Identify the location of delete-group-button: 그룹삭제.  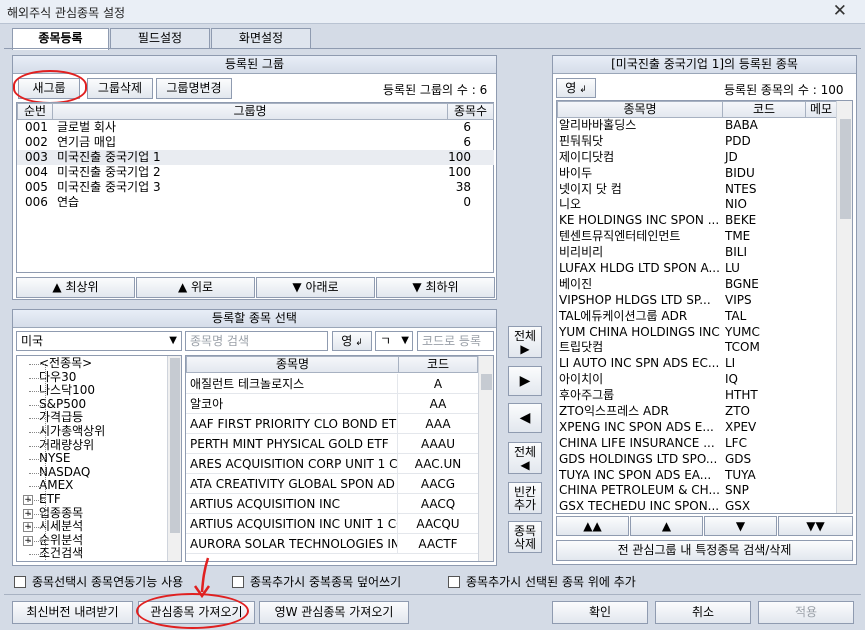
(120, 88).